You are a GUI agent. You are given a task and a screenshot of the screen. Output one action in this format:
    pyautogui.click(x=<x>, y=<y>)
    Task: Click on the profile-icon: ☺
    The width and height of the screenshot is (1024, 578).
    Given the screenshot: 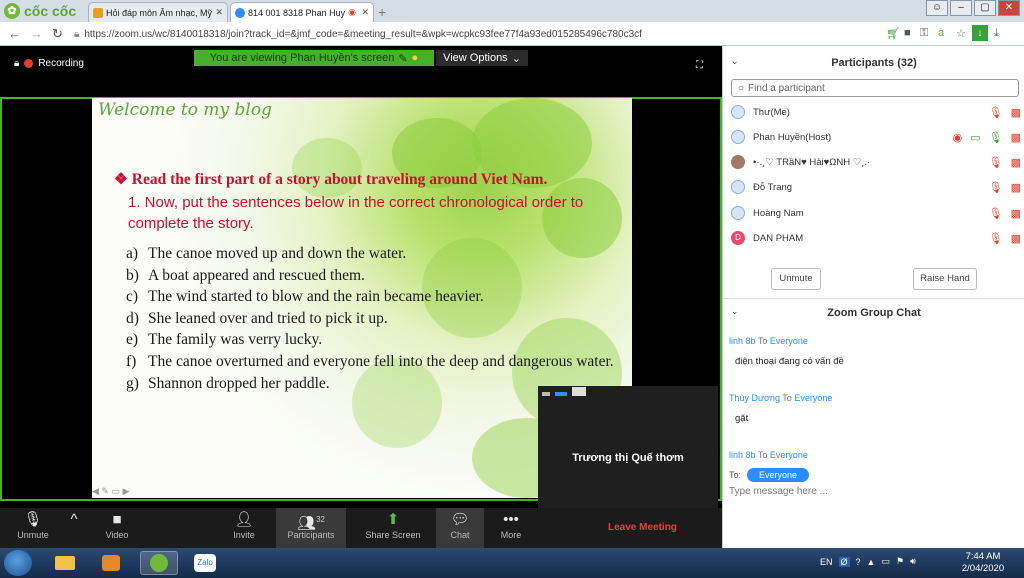 What is the action you would take?
    pyautogui.click(x=937, y=8)
    